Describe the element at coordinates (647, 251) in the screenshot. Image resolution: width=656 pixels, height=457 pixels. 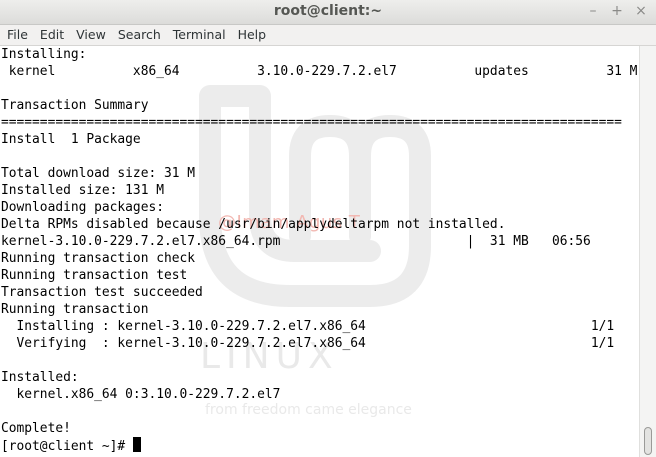
I see `vertical-scrollbar` at that location.